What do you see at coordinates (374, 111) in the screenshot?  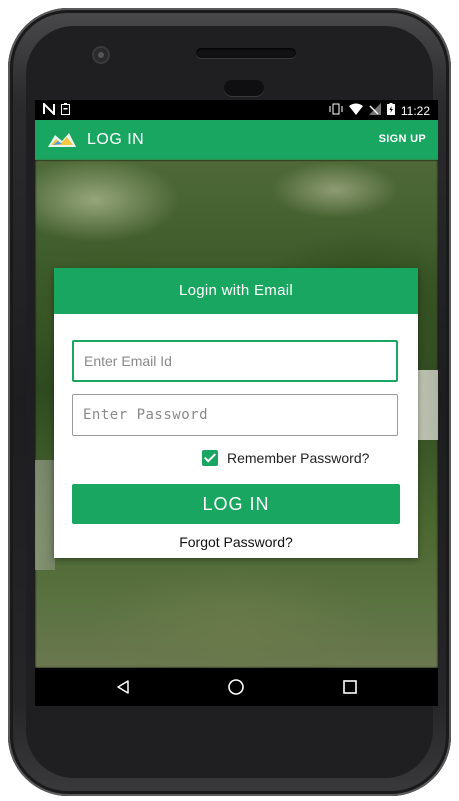 I see `signal-icon` at bounding box center [374, 111].